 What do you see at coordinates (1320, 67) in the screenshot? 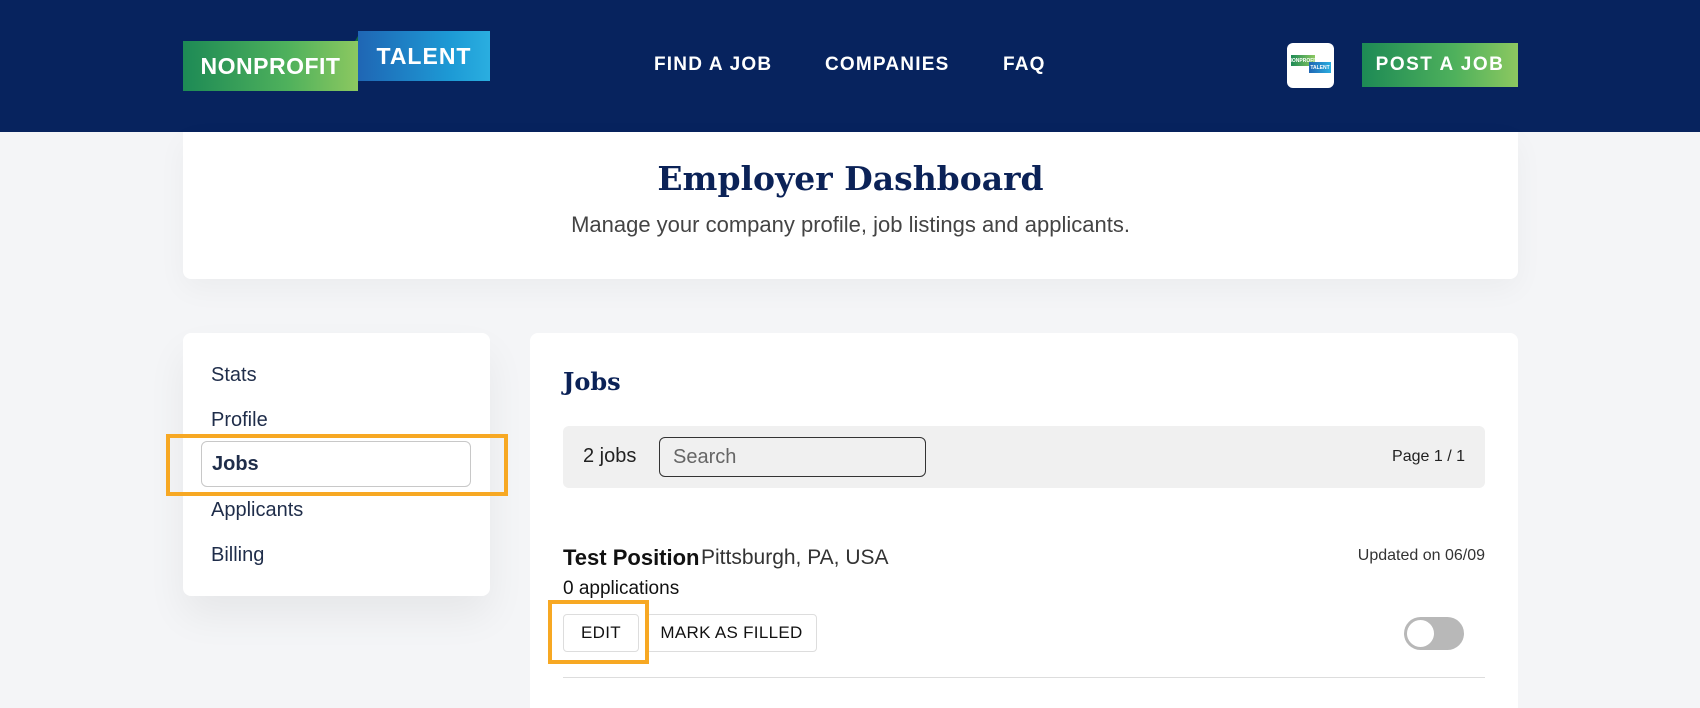
I see `avatar-logo-right: TALENT` at bounding box center [1320, 67].